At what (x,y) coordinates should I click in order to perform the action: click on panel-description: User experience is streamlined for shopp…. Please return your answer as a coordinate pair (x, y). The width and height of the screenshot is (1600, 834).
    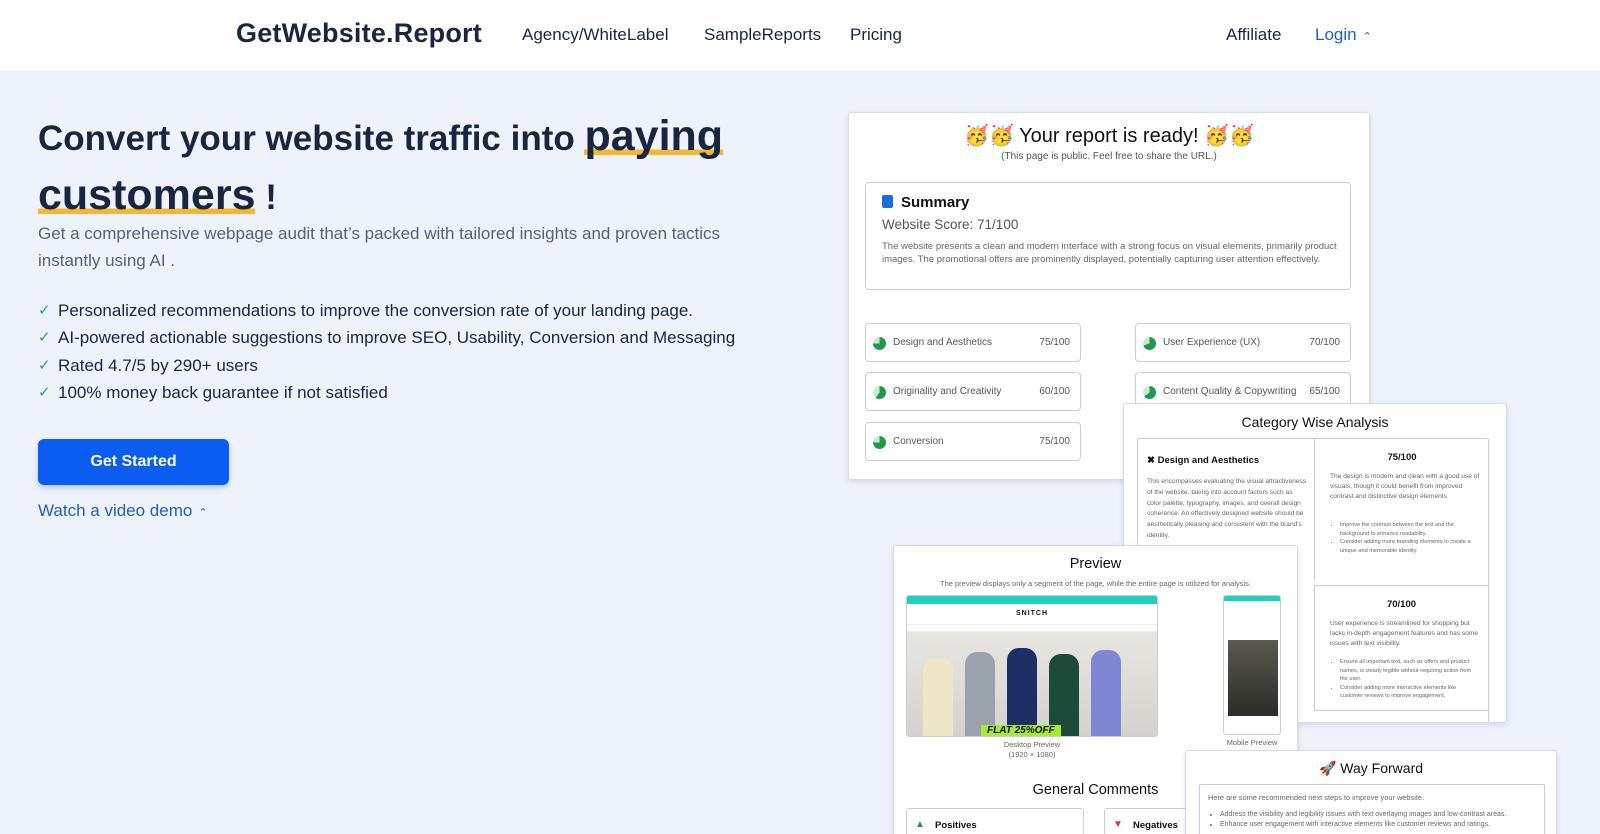
    Looking at the image, I should click on (1404, 633).